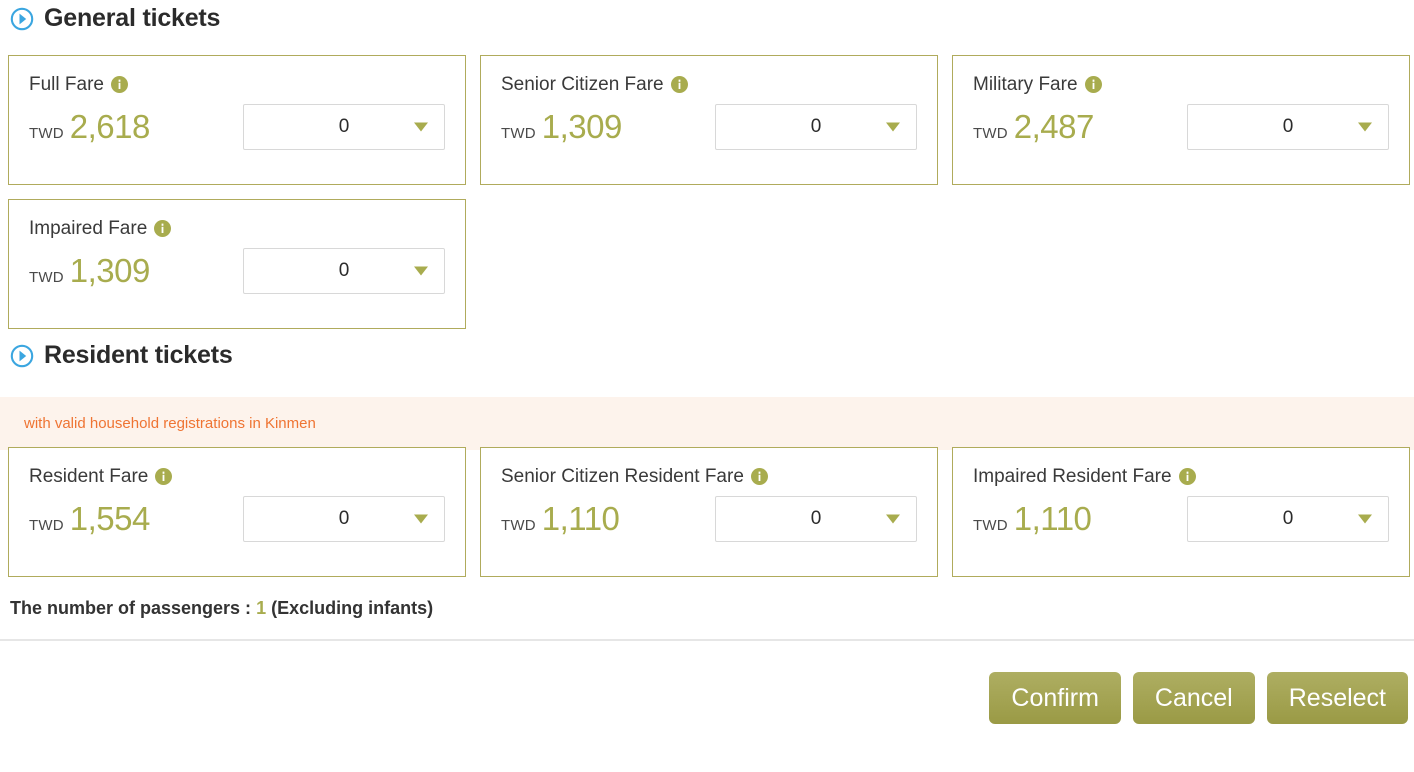 The image size is (1414, 772). What do you see at coordinates (1072, 476) in the screenshot?
I see `fare-label-text: Impaired Resident Fare` at bounding box center [1072, 476].